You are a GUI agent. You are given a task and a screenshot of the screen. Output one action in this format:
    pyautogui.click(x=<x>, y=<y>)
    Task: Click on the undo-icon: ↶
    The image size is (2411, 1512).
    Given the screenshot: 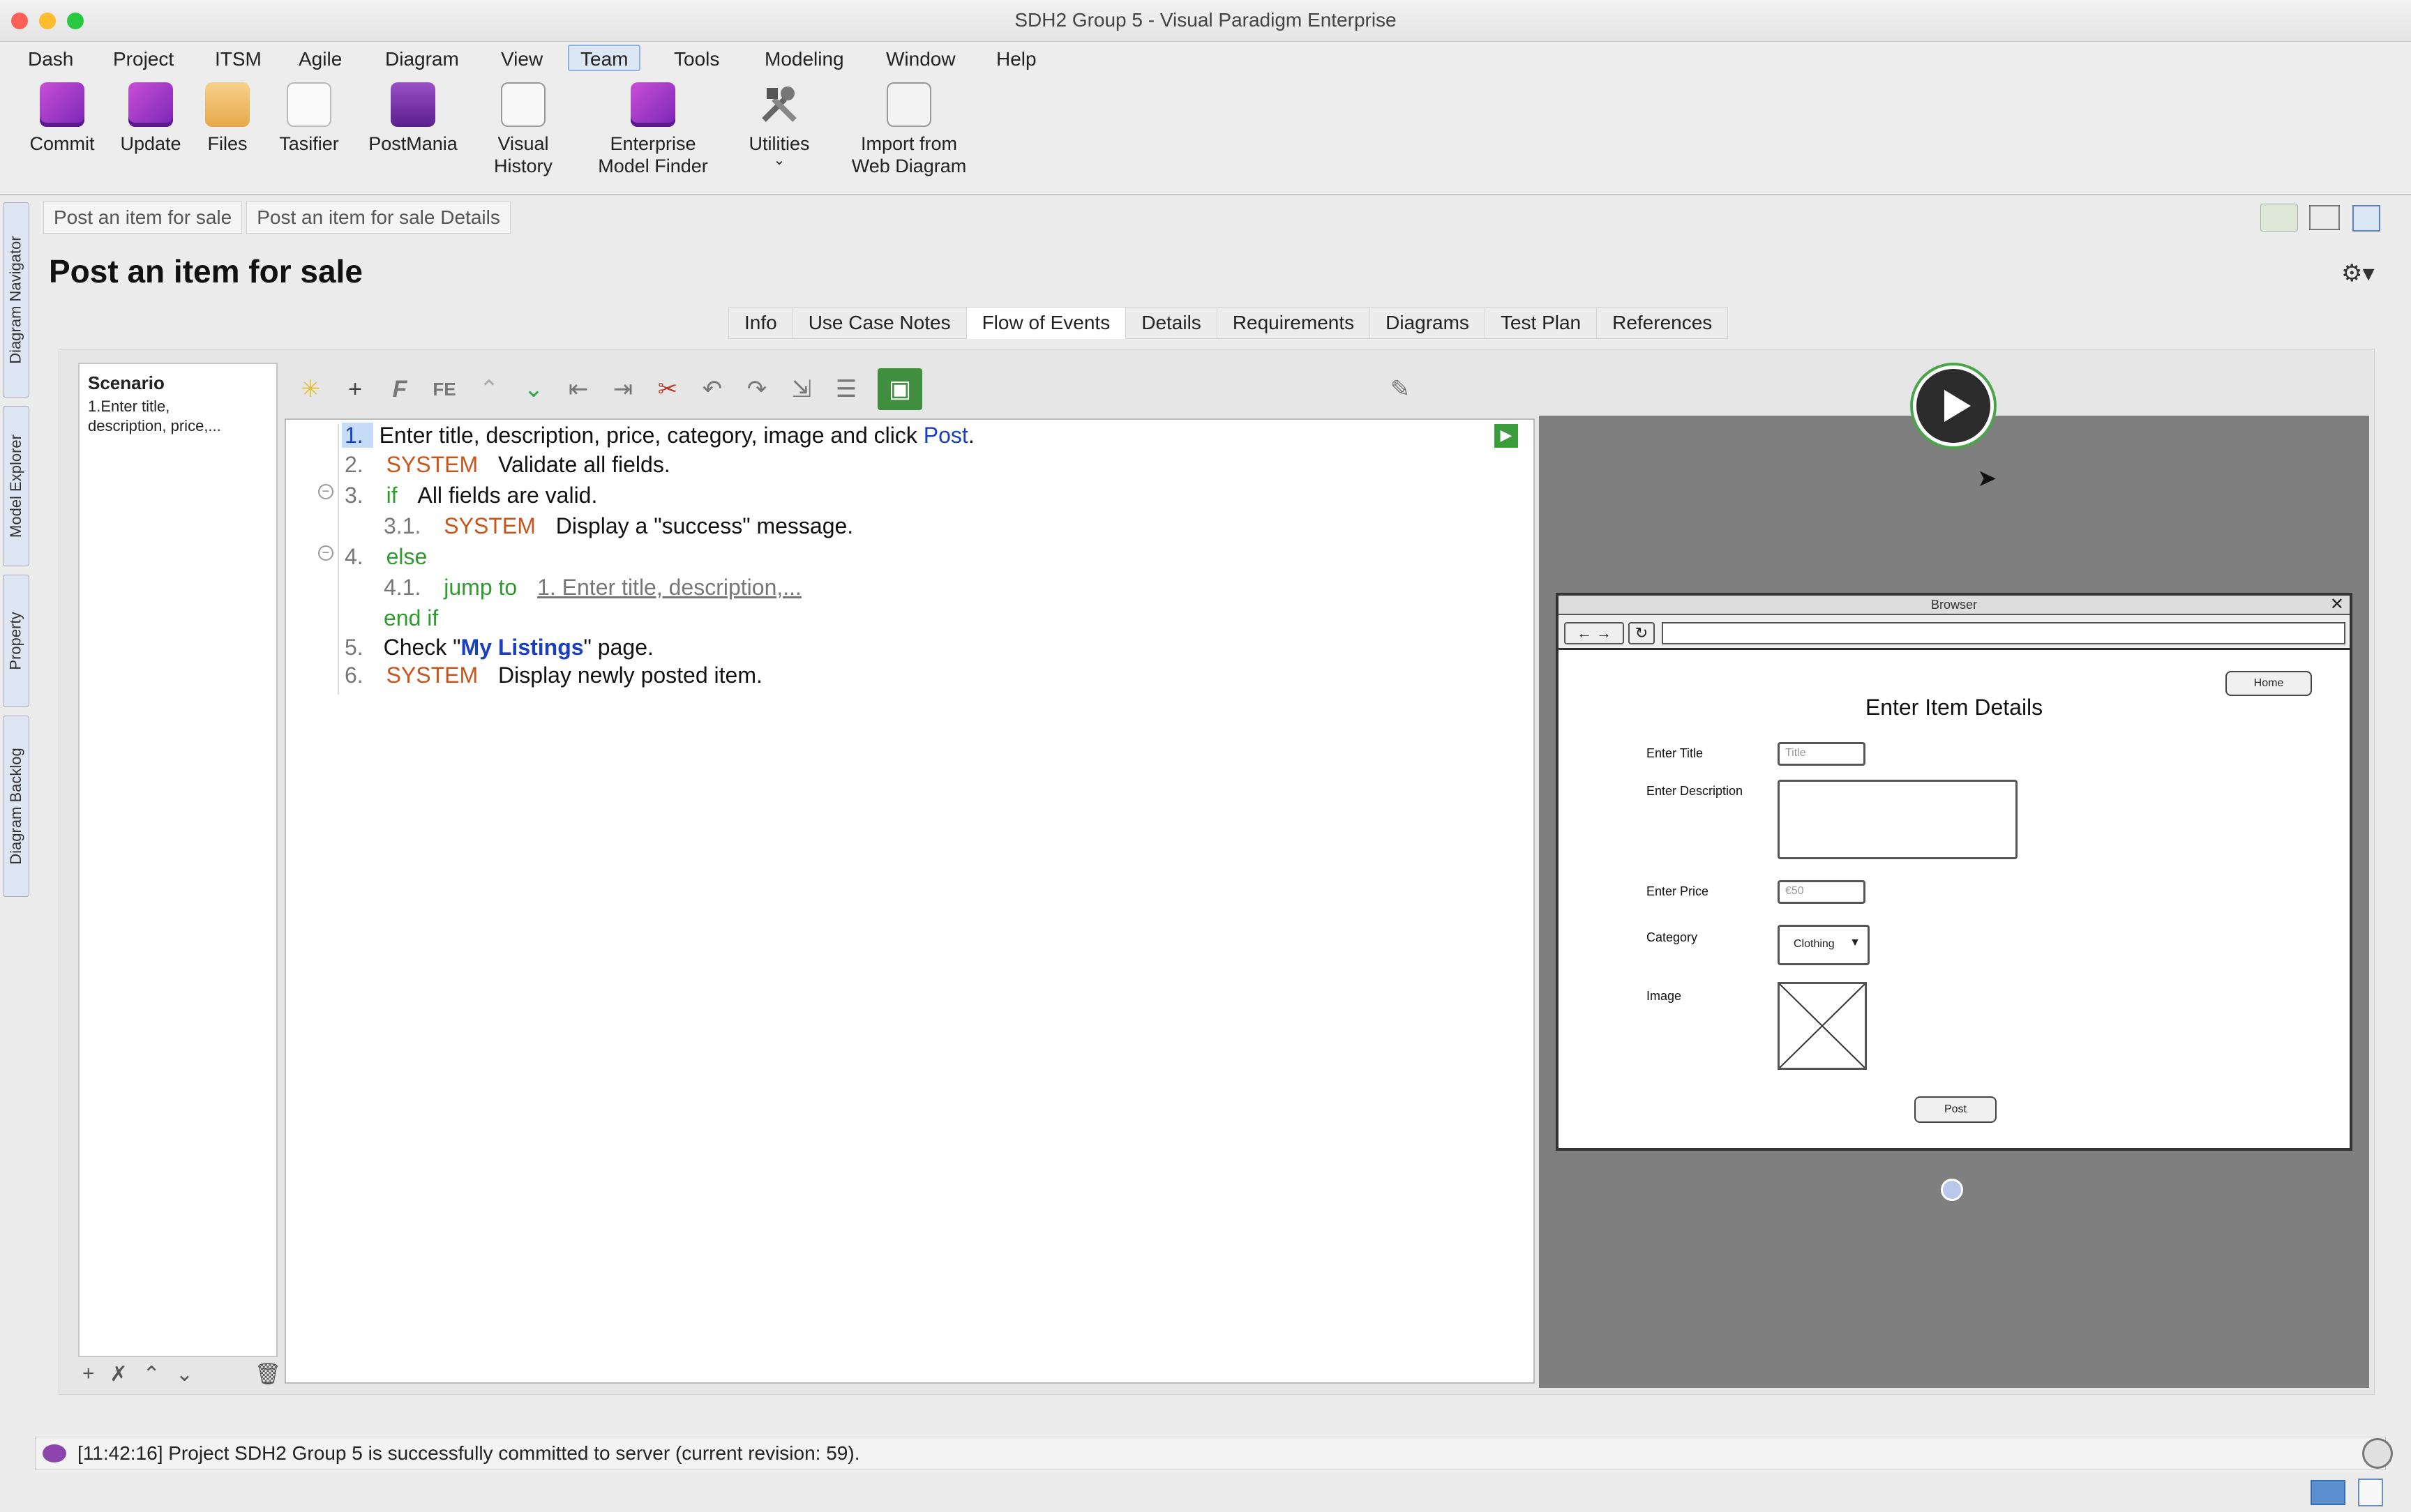 What is the action you would take?
    pyautogui.click(x=712, y=389)
    